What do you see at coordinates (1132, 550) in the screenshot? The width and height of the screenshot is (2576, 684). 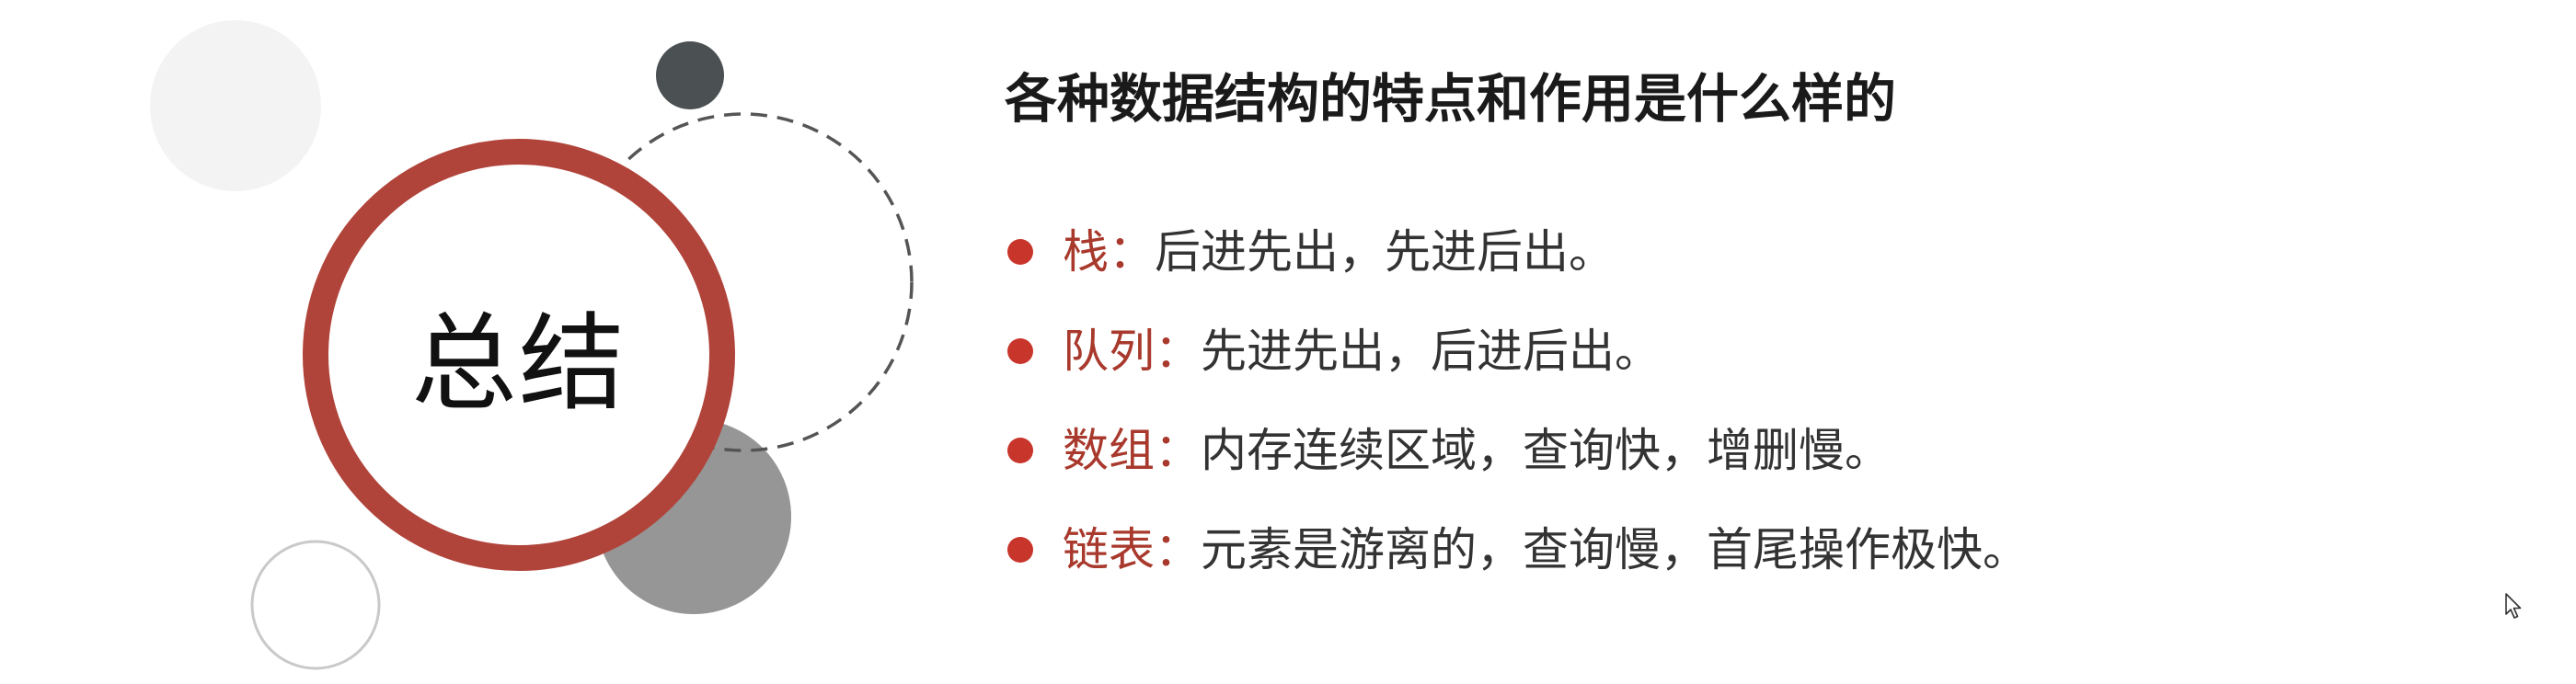 I see `item-label: 链表：` at bounding box center [1132, 550].